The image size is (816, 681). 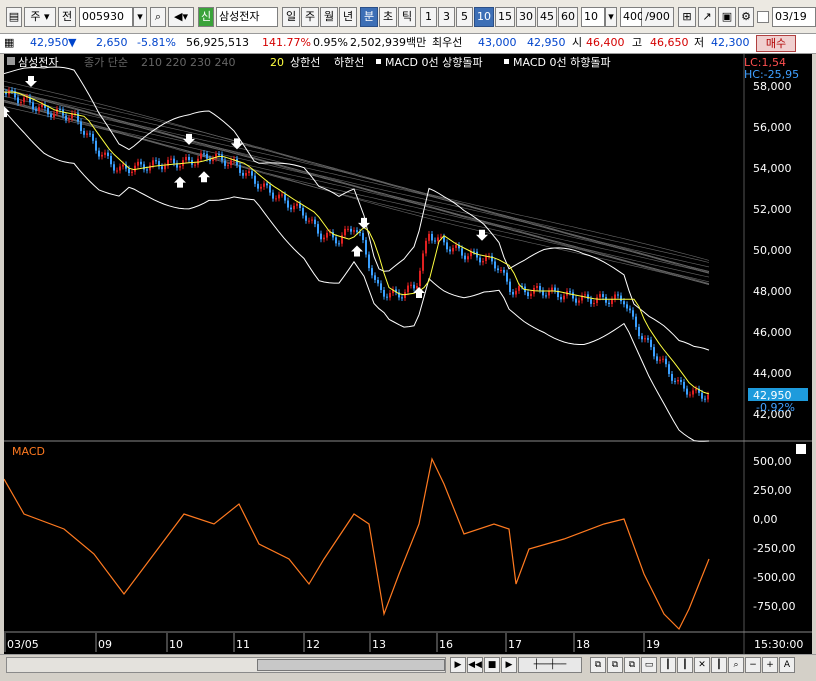 What do you see at coordinates (668, 665) in the screenshot?
I see `candle-up-icon: ┃` at bounding box center [668, 665].